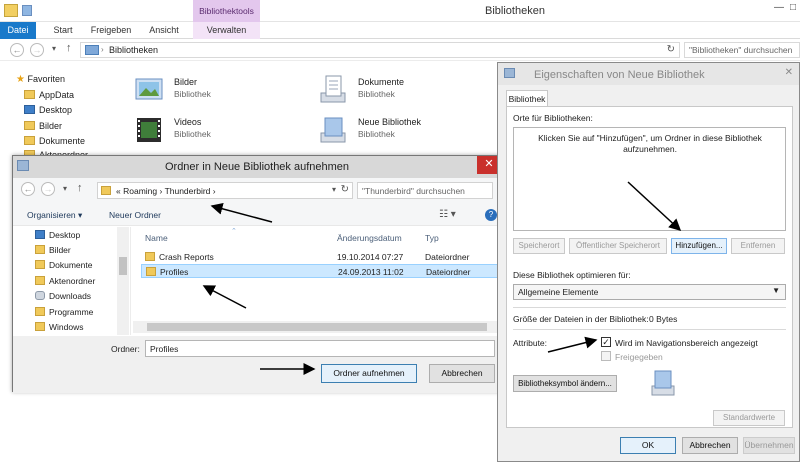  Describe the element at coordinates (40, 295) in the screenshot. I see `downloads-icon` at that location.